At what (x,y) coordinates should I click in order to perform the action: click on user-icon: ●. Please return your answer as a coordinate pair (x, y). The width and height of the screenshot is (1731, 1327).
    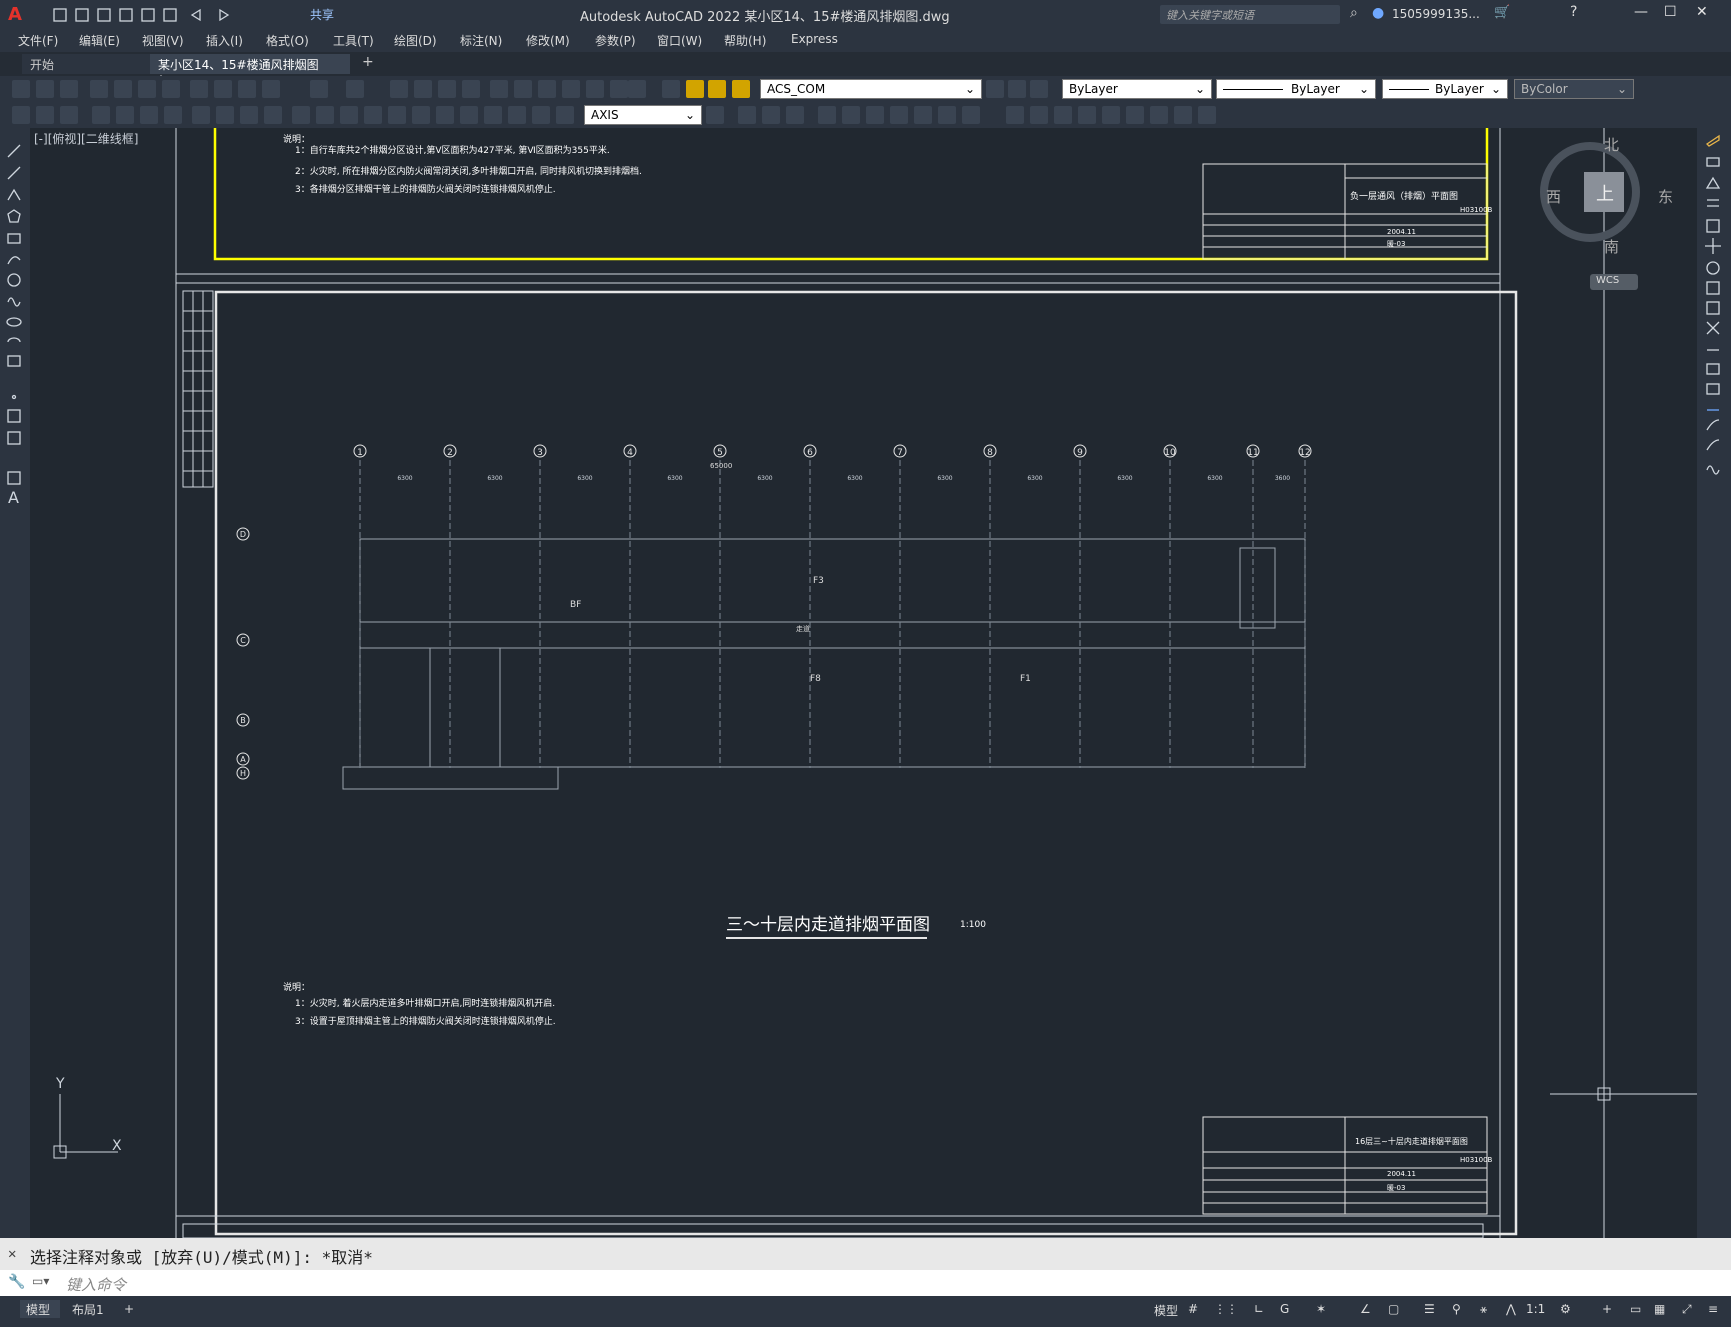
    Looking at the image, I should click on (1378, 13).